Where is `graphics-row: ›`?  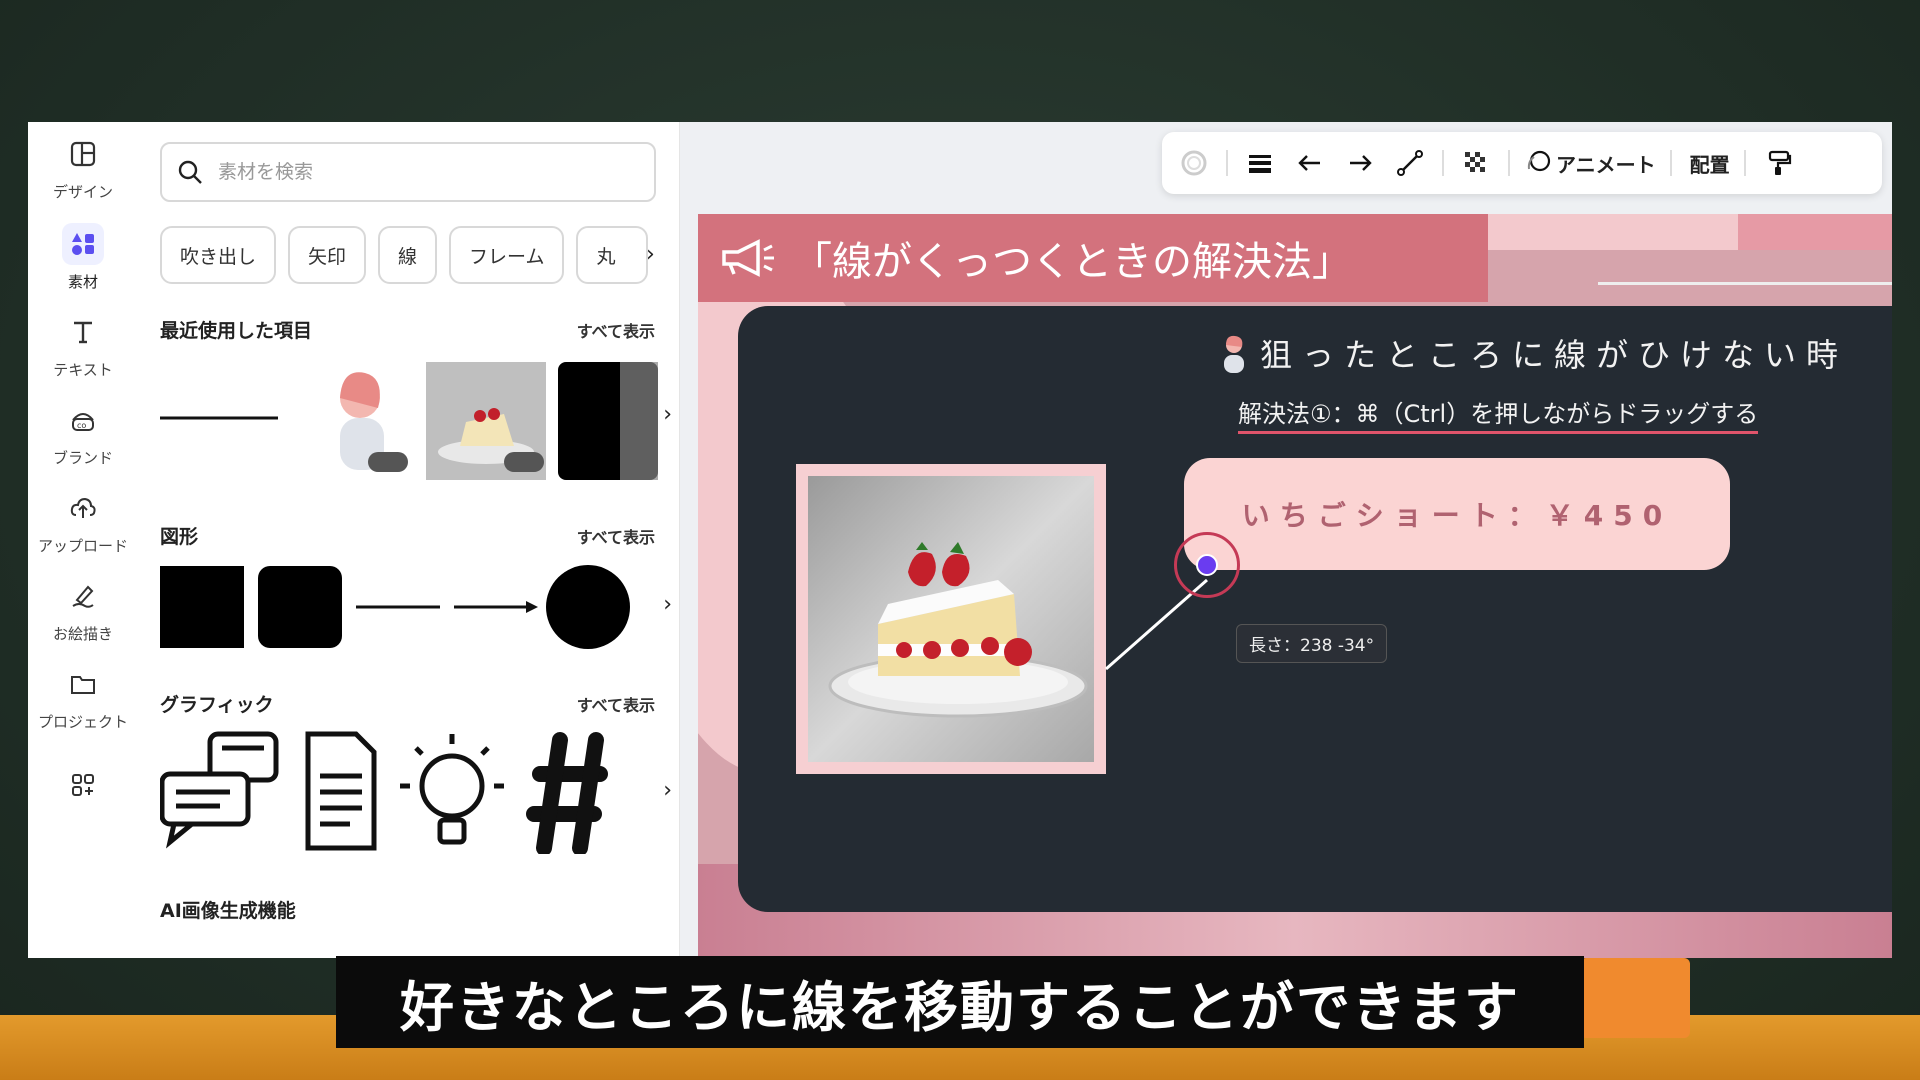 graphics-row: › is located at coordinates (419, 793).